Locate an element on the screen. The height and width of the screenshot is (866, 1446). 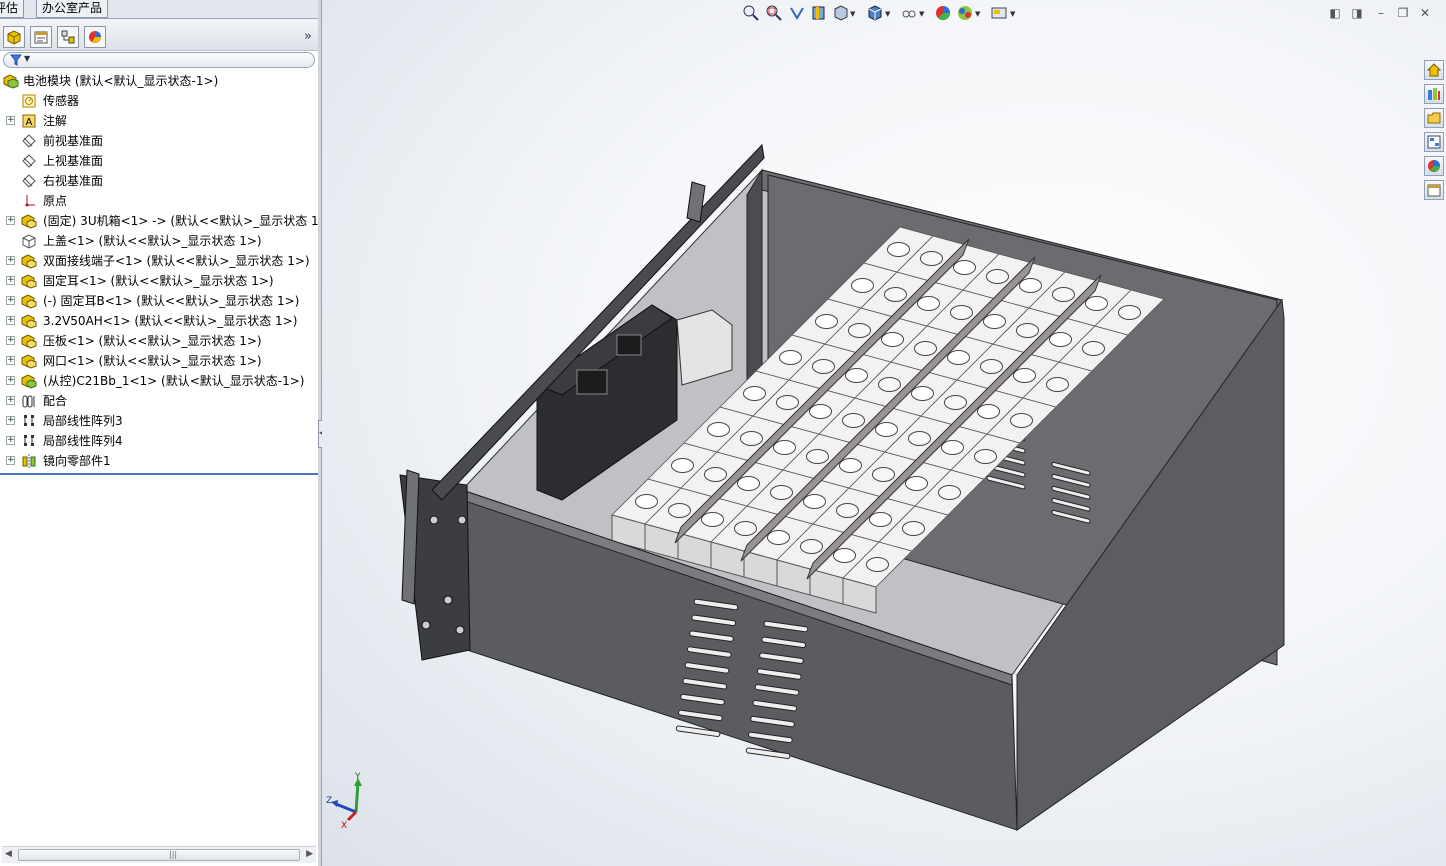
tree-item: + 双面接线端子<1> (默认<<默认>_显示状态 1>) is located at coordinates (159, 261).